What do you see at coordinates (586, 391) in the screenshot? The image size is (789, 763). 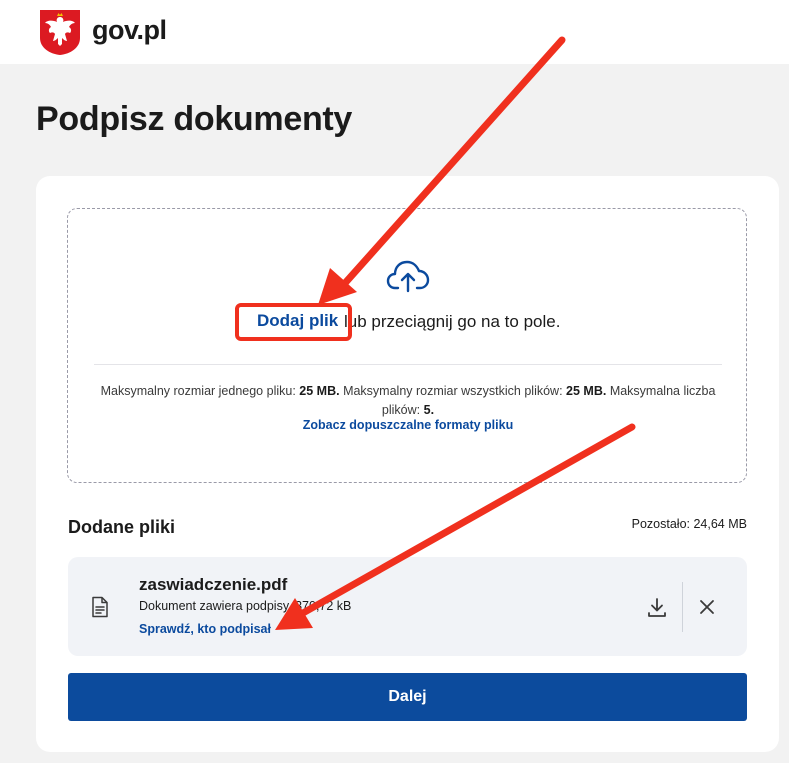 I see `max-total-value: 25 MB.` at bounding box center [586, 391].